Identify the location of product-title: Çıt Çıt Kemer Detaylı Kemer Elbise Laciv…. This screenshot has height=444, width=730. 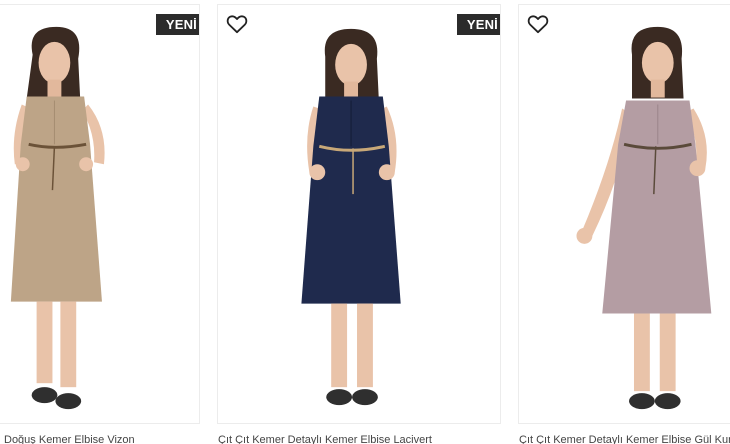
(360, 439).